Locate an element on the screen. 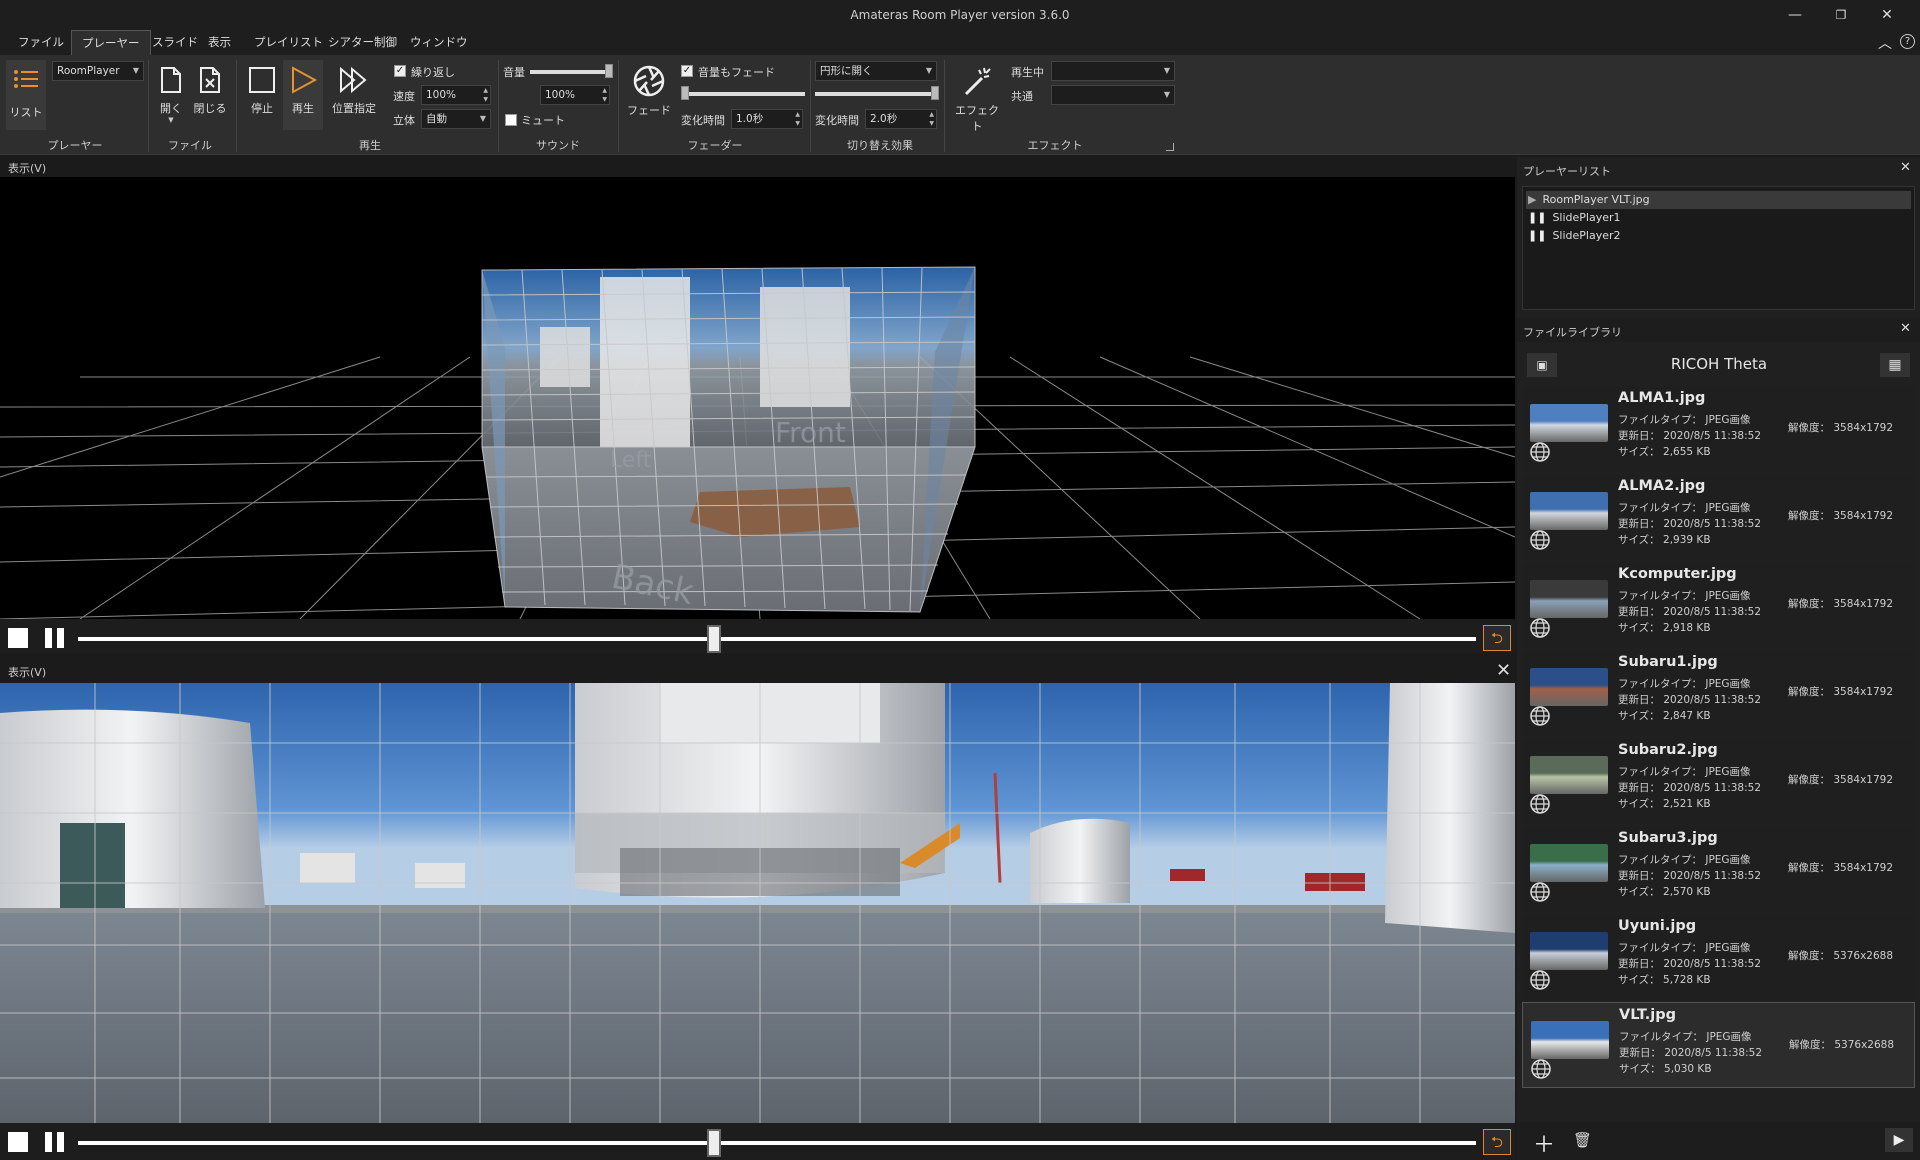 This screenshot has width=1920, height=1160. trash-icon: 🗑 is located at coordinates (1582, 1140).